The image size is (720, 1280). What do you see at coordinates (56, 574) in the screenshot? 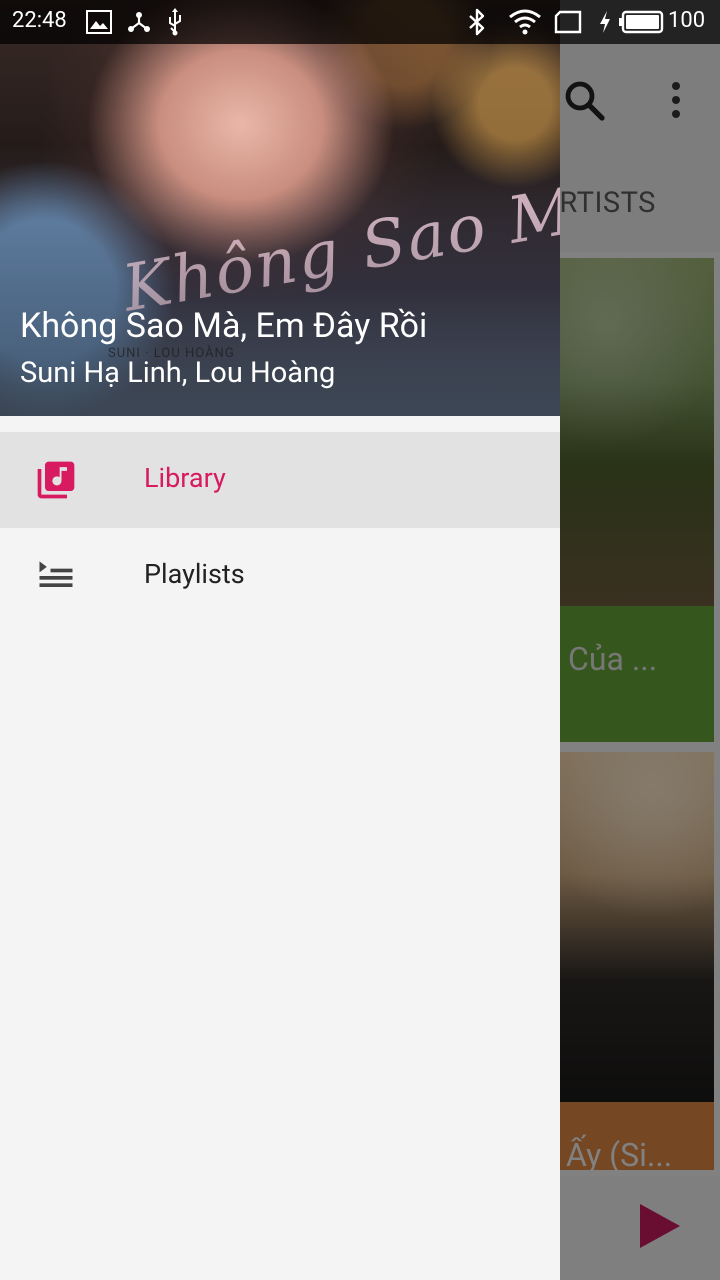
I see `playlist-icon` at bounding box center [56, 574].